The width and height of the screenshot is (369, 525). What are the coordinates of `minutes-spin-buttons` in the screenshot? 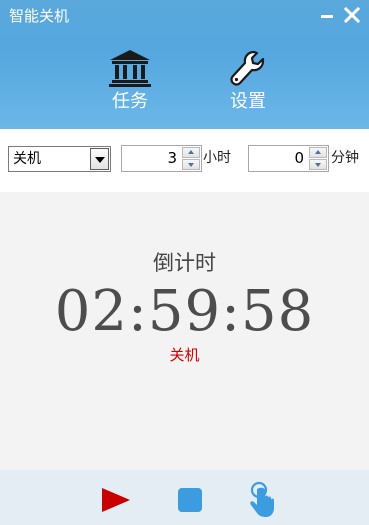 It's located at (318, 158).